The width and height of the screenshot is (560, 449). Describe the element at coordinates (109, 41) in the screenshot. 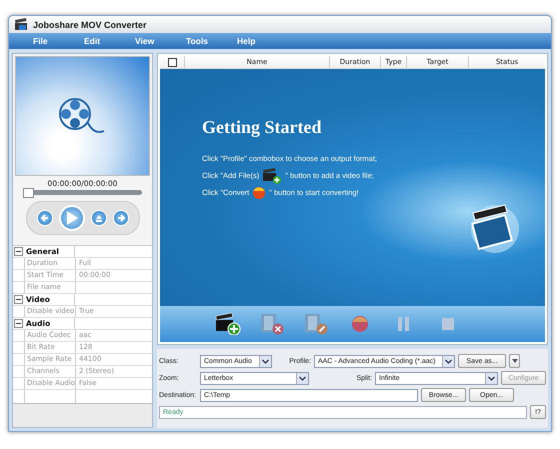

I see `menu-item: Edit` at that location.